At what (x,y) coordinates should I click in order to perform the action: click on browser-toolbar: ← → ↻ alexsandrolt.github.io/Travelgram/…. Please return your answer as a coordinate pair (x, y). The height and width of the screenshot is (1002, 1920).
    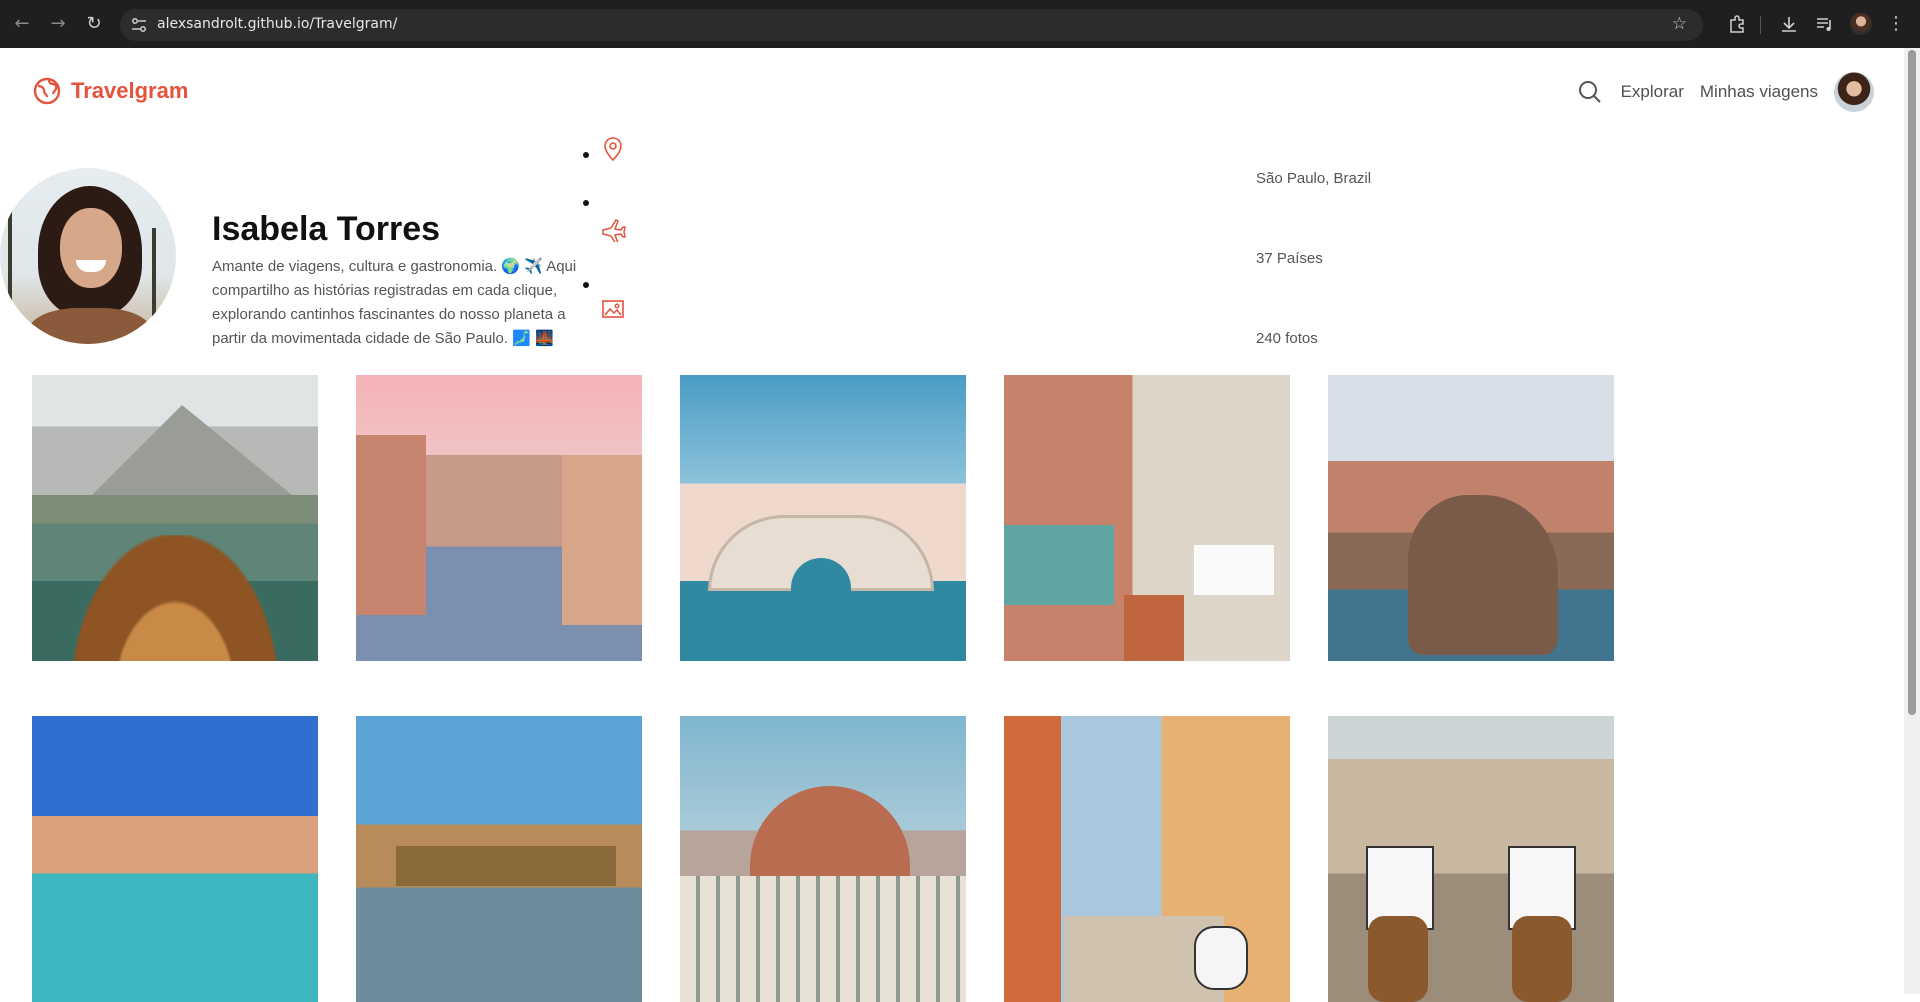
    Looking at the image, I should click on (960, 24).